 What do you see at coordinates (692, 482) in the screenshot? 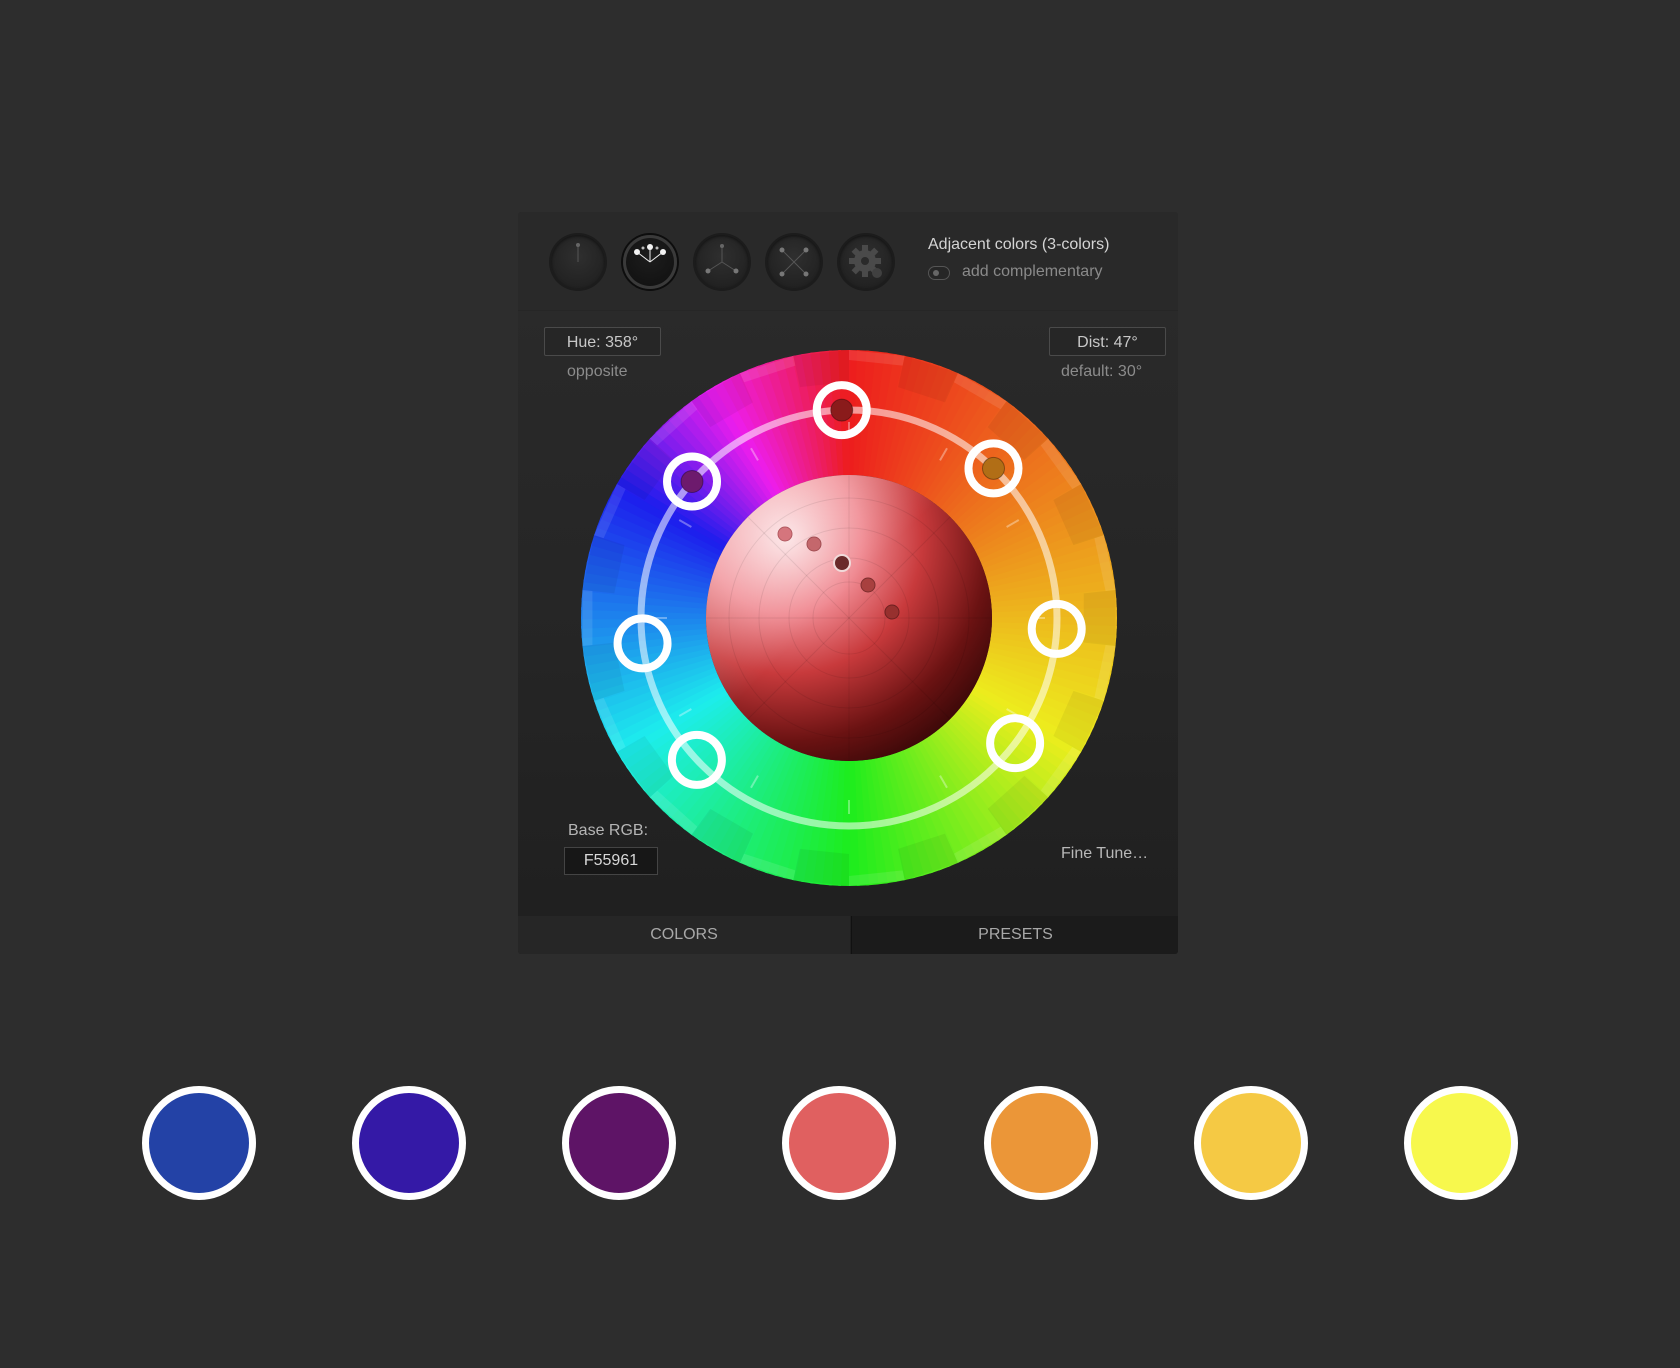
I see `purple-handle-dot` at bounding box center [692, 482].